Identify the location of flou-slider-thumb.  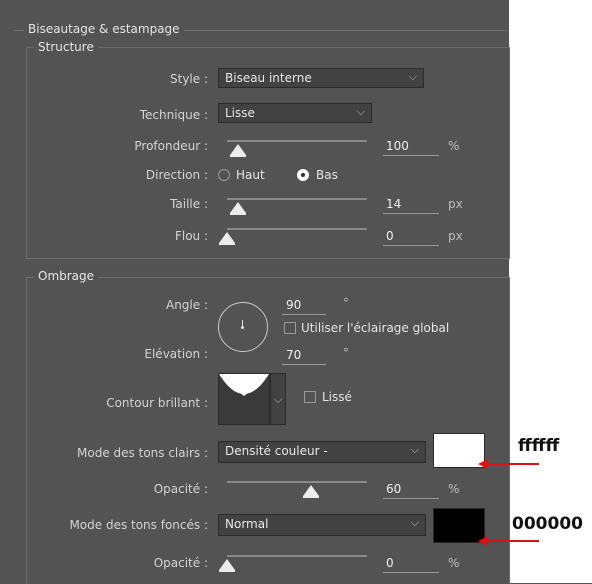
(227, 238).